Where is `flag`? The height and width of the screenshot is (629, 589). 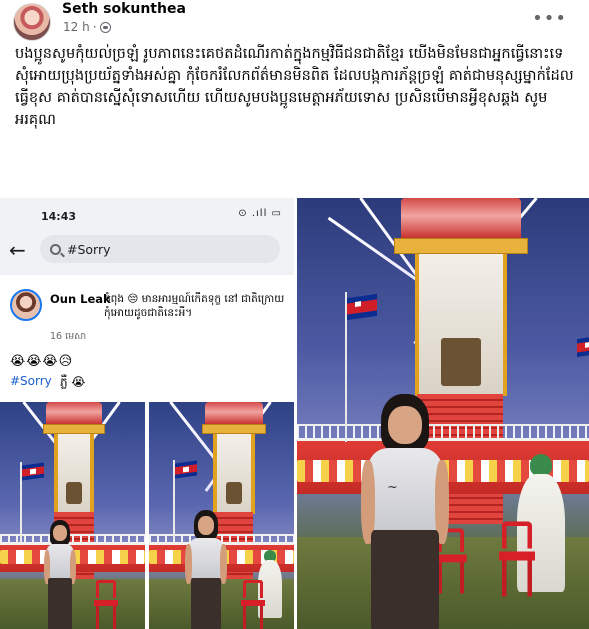 flag is located at coordinates (583, 347).